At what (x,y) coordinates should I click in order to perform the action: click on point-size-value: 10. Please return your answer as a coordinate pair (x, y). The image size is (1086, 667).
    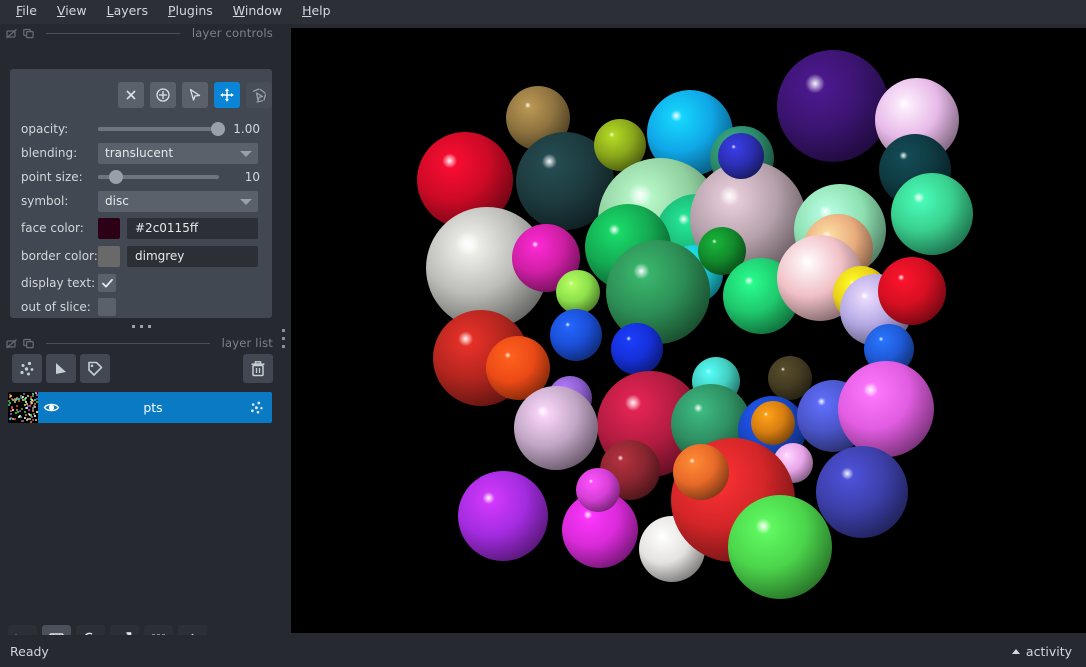
    Looking at the image, I should click on (252, 177).